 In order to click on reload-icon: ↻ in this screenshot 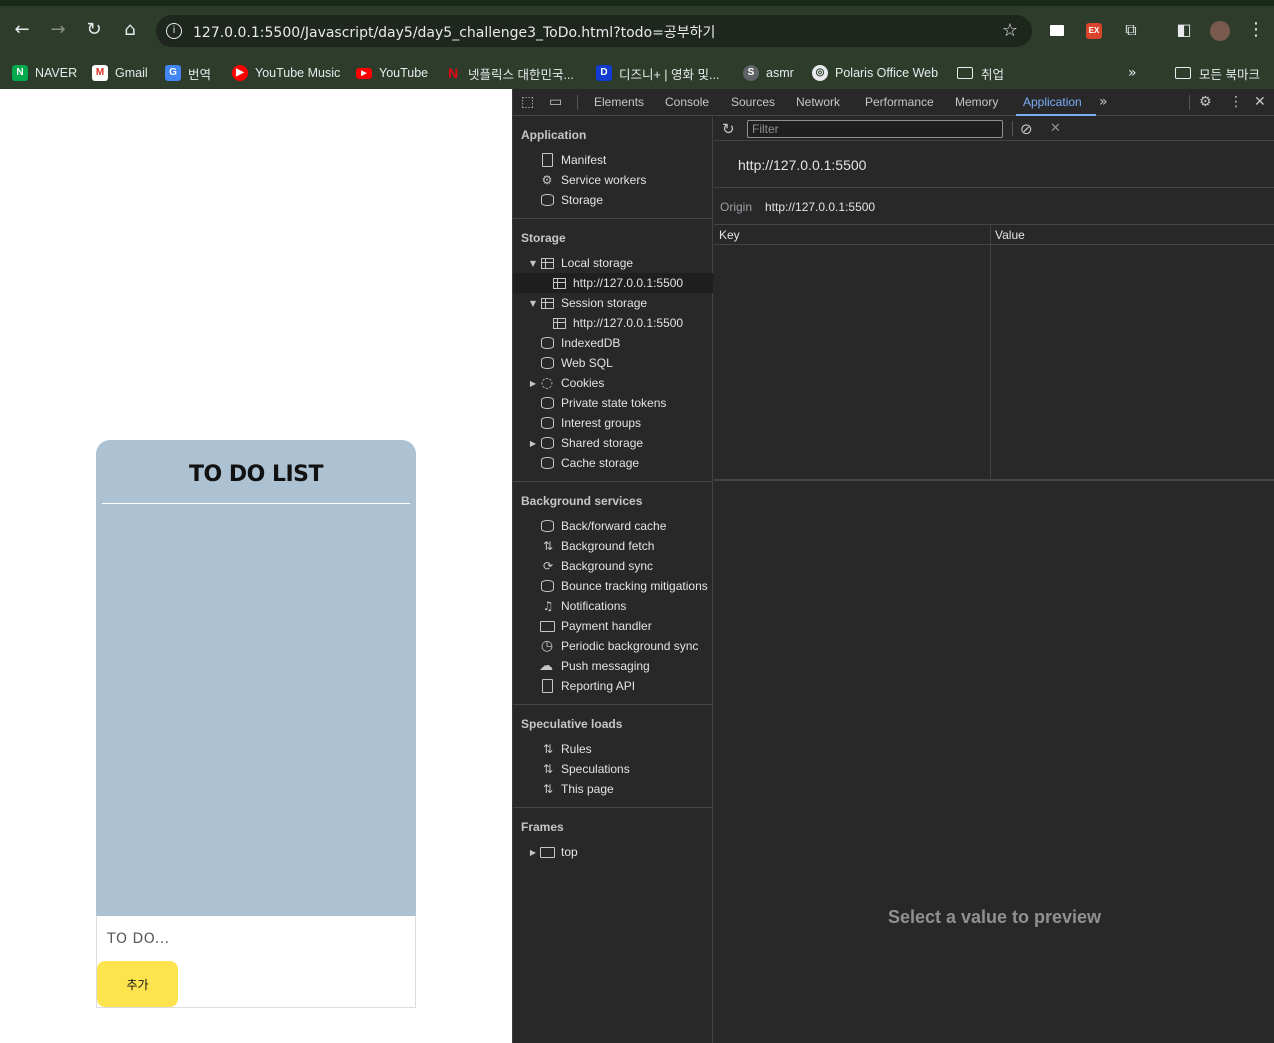, I will do `click(94, 30)`.